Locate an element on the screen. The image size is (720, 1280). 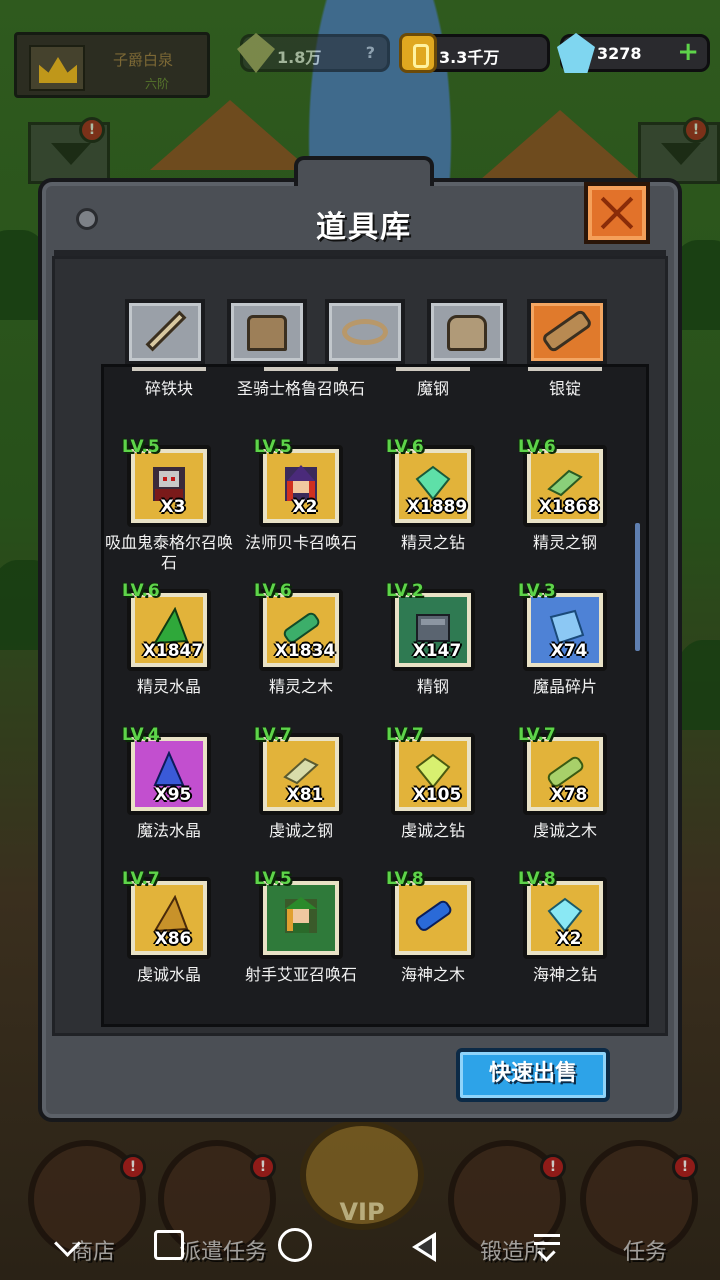
grid-item: LV.6 X1847 精灵水晶 is located at coordinates (169, 653).